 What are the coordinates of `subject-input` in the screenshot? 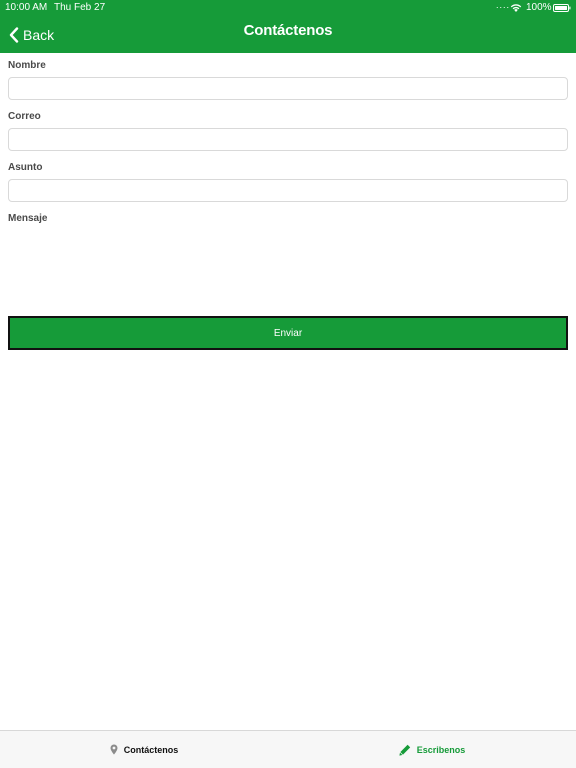 It's located at (288, 190).